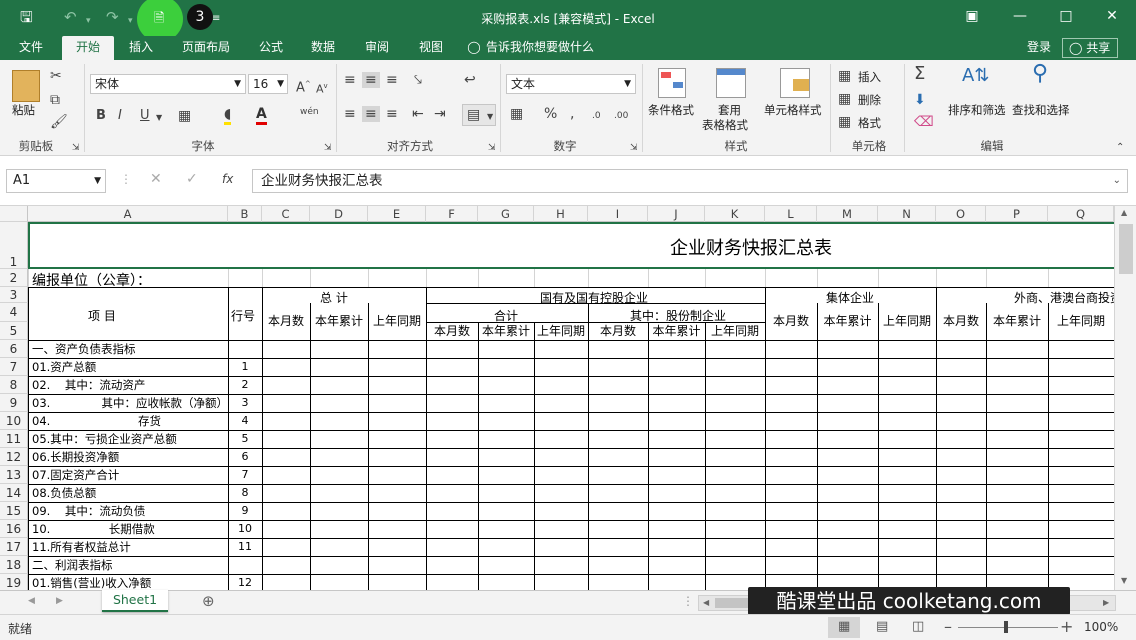 The width and height of the screenshot is (1136, 640). Describe the element at coordinates (1124, 212) in the screenshot. I see `scroll-up-icon: ▲` at that location.